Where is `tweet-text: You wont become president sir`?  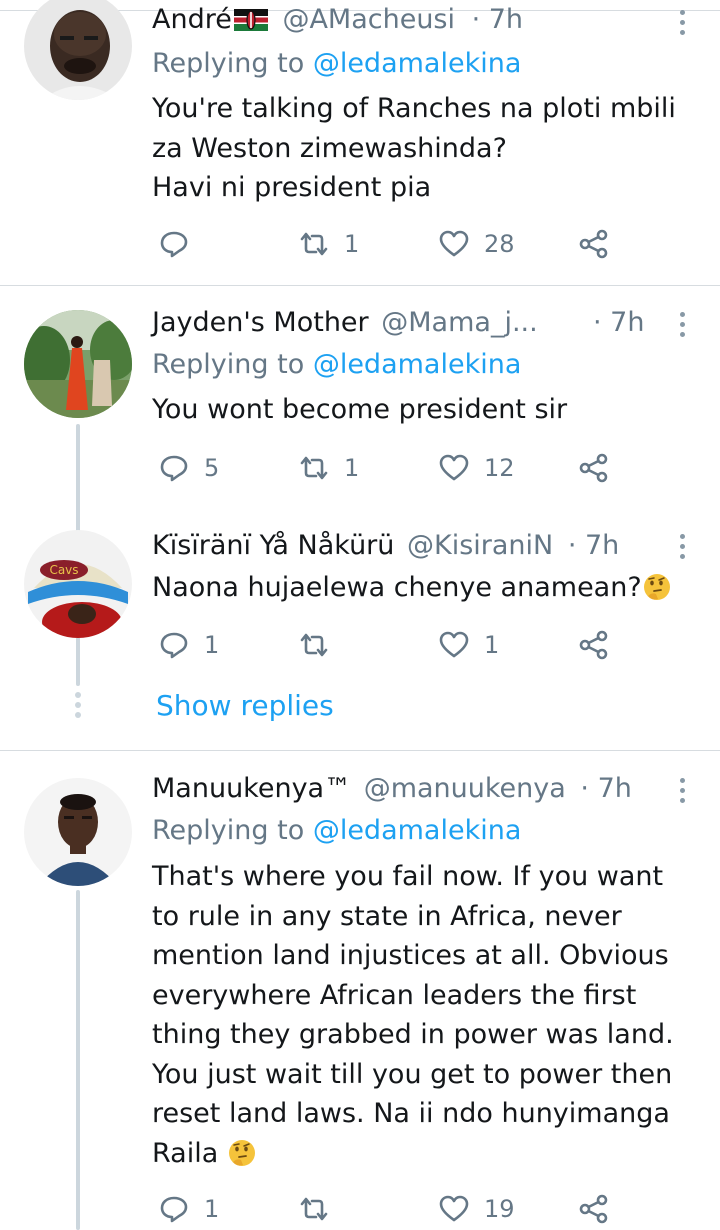 tweet-text: You wont become president sir is located at coordinates (422, 410).